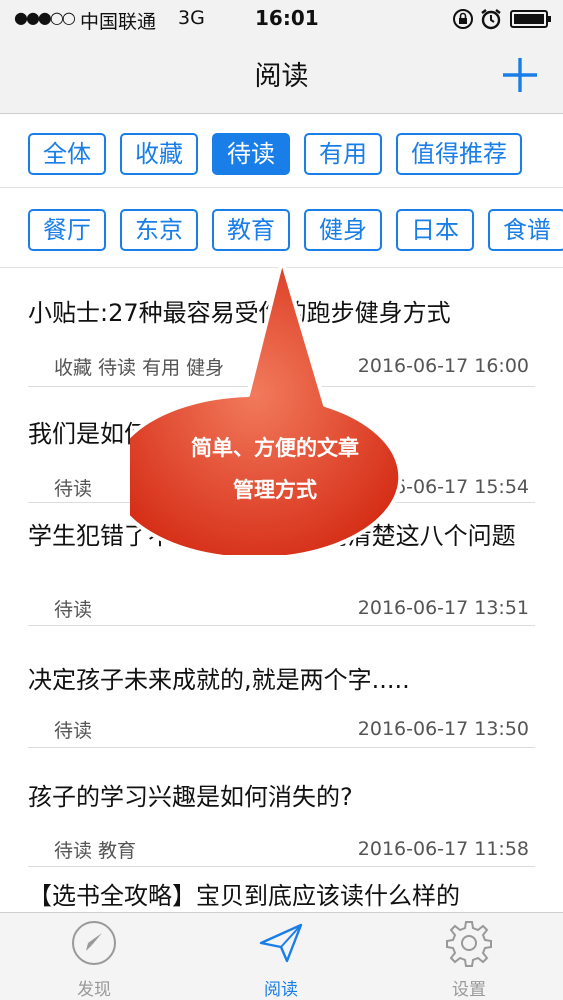 Image resolution: width=563 pixels, height=1000 pixels. I want to click on navigation-bar: 阅读, so click(281, 76).